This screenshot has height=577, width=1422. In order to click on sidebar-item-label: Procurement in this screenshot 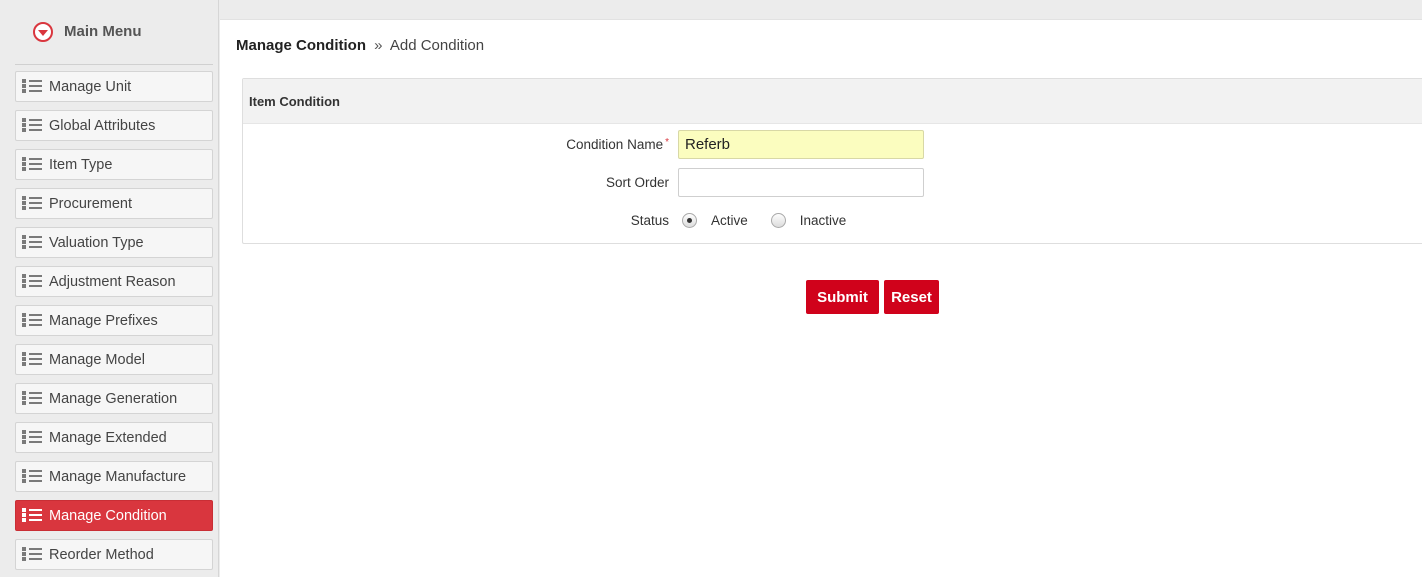, I will do `click(91, 203)`.